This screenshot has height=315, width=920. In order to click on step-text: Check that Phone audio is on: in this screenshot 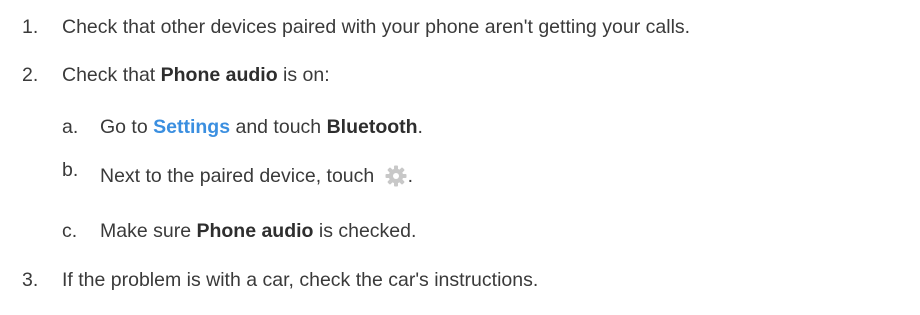, I will do `click(196, 75)`.